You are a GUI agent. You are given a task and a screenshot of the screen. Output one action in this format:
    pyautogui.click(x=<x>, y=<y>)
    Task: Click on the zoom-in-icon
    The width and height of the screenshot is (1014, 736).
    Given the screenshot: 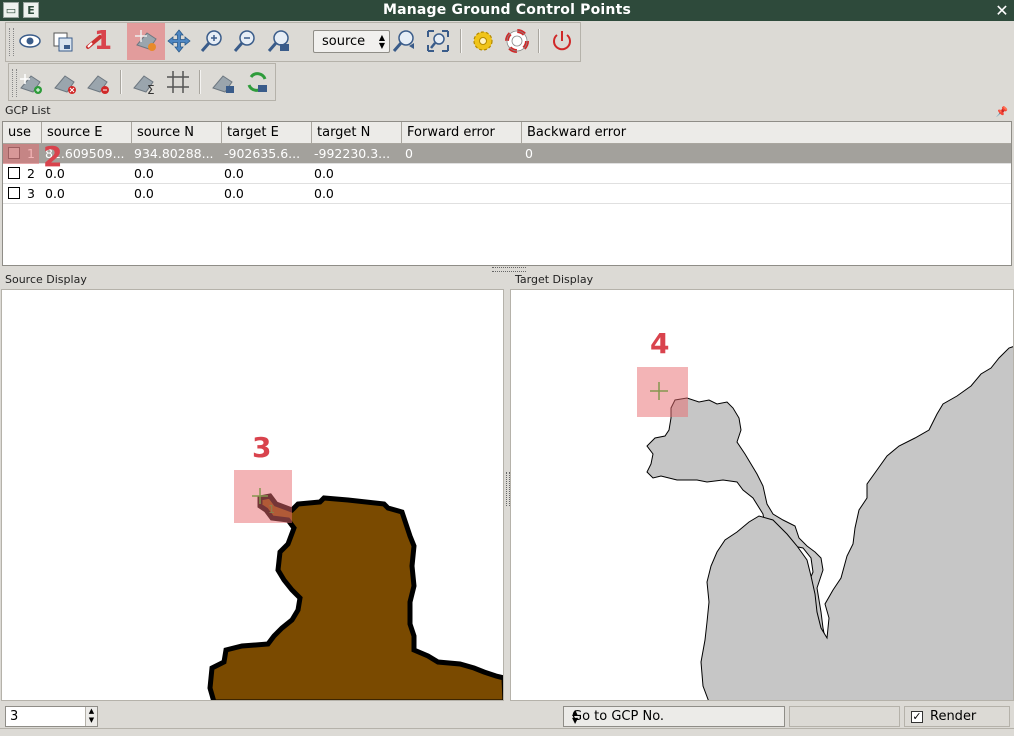 What is the action you would take?
    pyautogui.click(x=212, y=41)
    